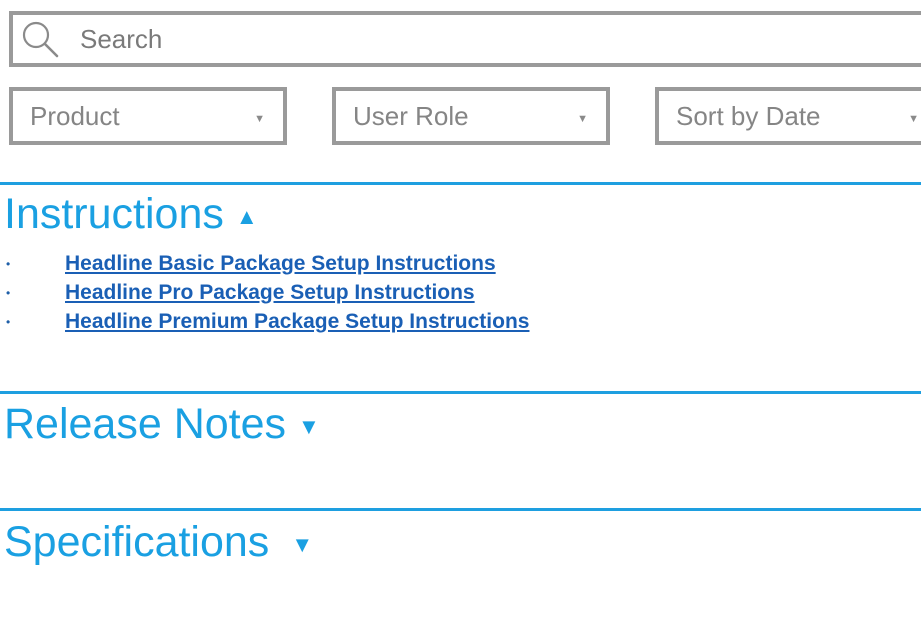  Describe the element at coordinates (137, 542) in the screenshot. I see `specifications-title: Specifications` at that location.